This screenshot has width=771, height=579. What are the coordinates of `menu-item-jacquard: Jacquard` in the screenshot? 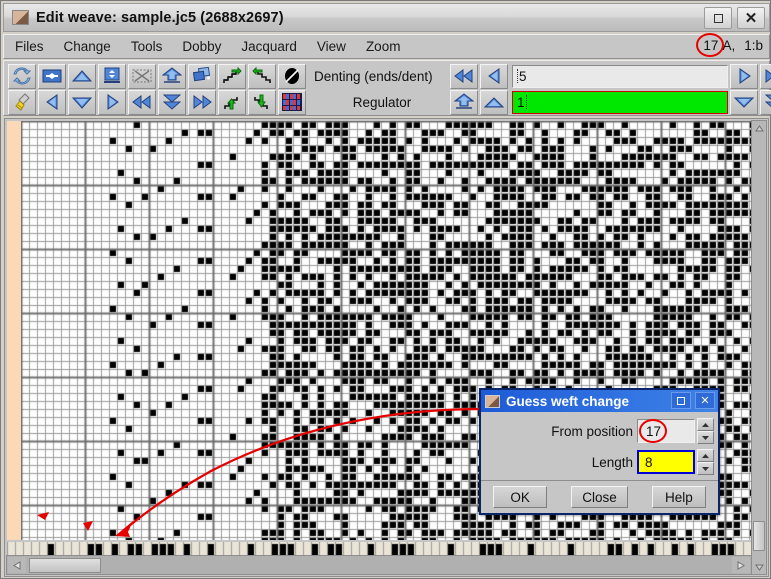 It's located at (269, 46).